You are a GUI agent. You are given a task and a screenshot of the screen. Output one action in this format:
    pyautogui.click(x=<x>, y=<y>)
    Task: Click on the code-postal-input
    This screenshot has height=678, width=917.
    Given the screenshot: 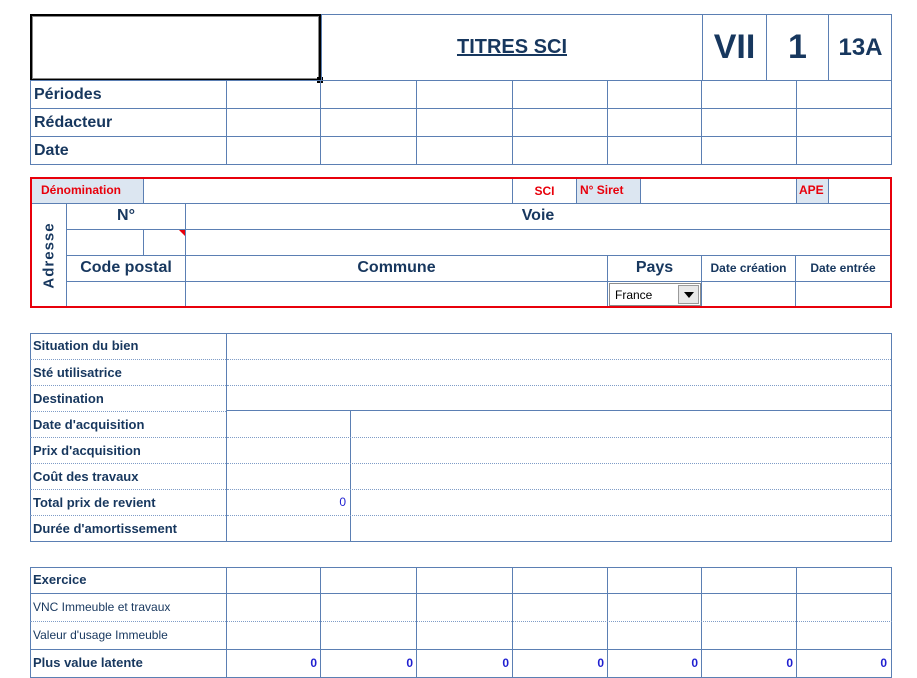 What is the action you would take?
    pyautogui.click(x=126, y=293)
    